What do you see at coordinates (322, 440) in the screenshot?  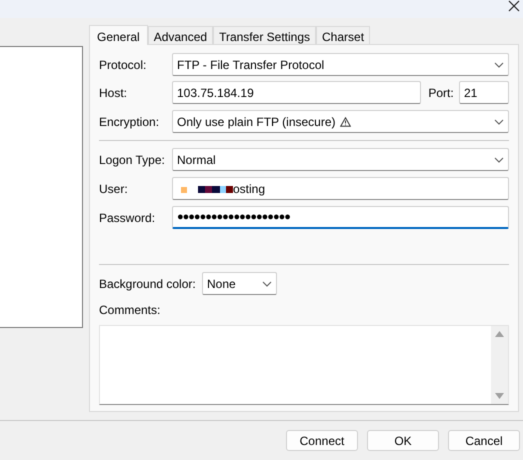 I see `dialog-button: Connect` at bounding box center [322, 440].